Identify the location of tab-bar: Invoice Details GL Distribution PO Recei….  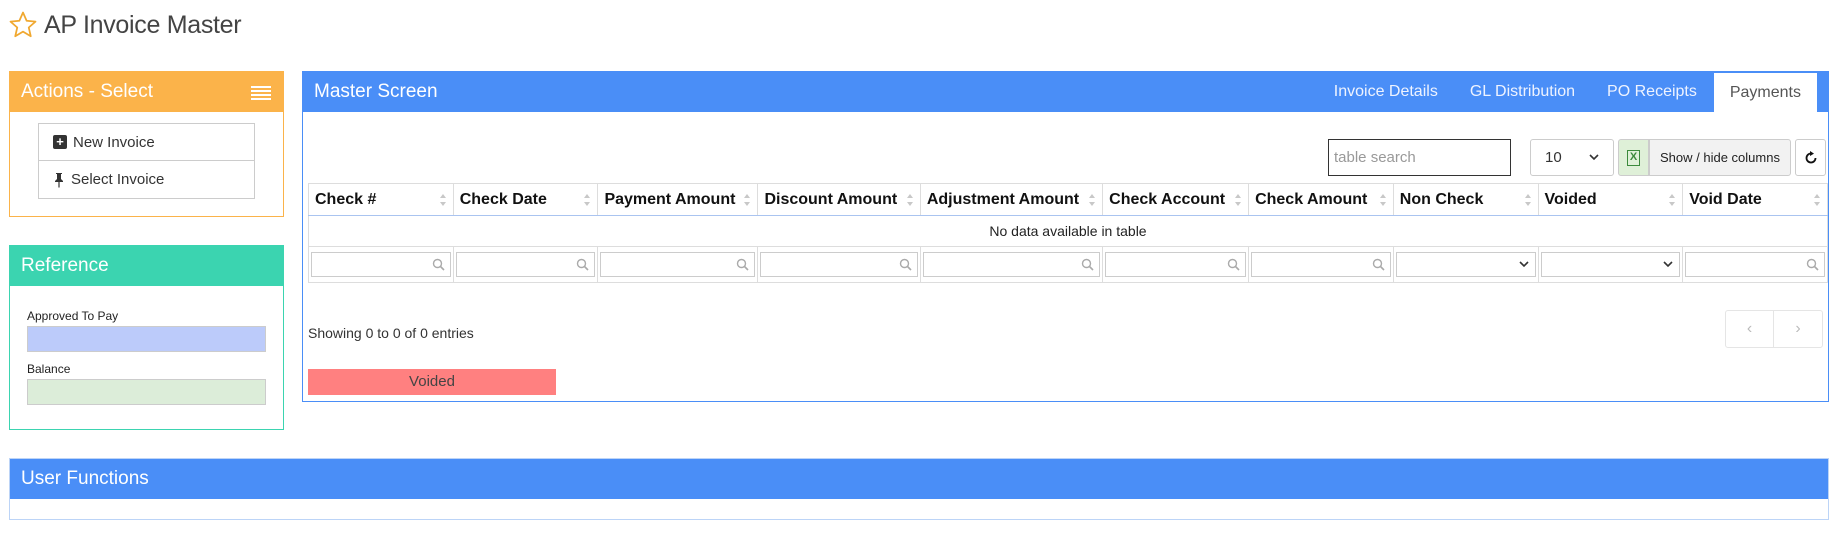
(1568, 92).